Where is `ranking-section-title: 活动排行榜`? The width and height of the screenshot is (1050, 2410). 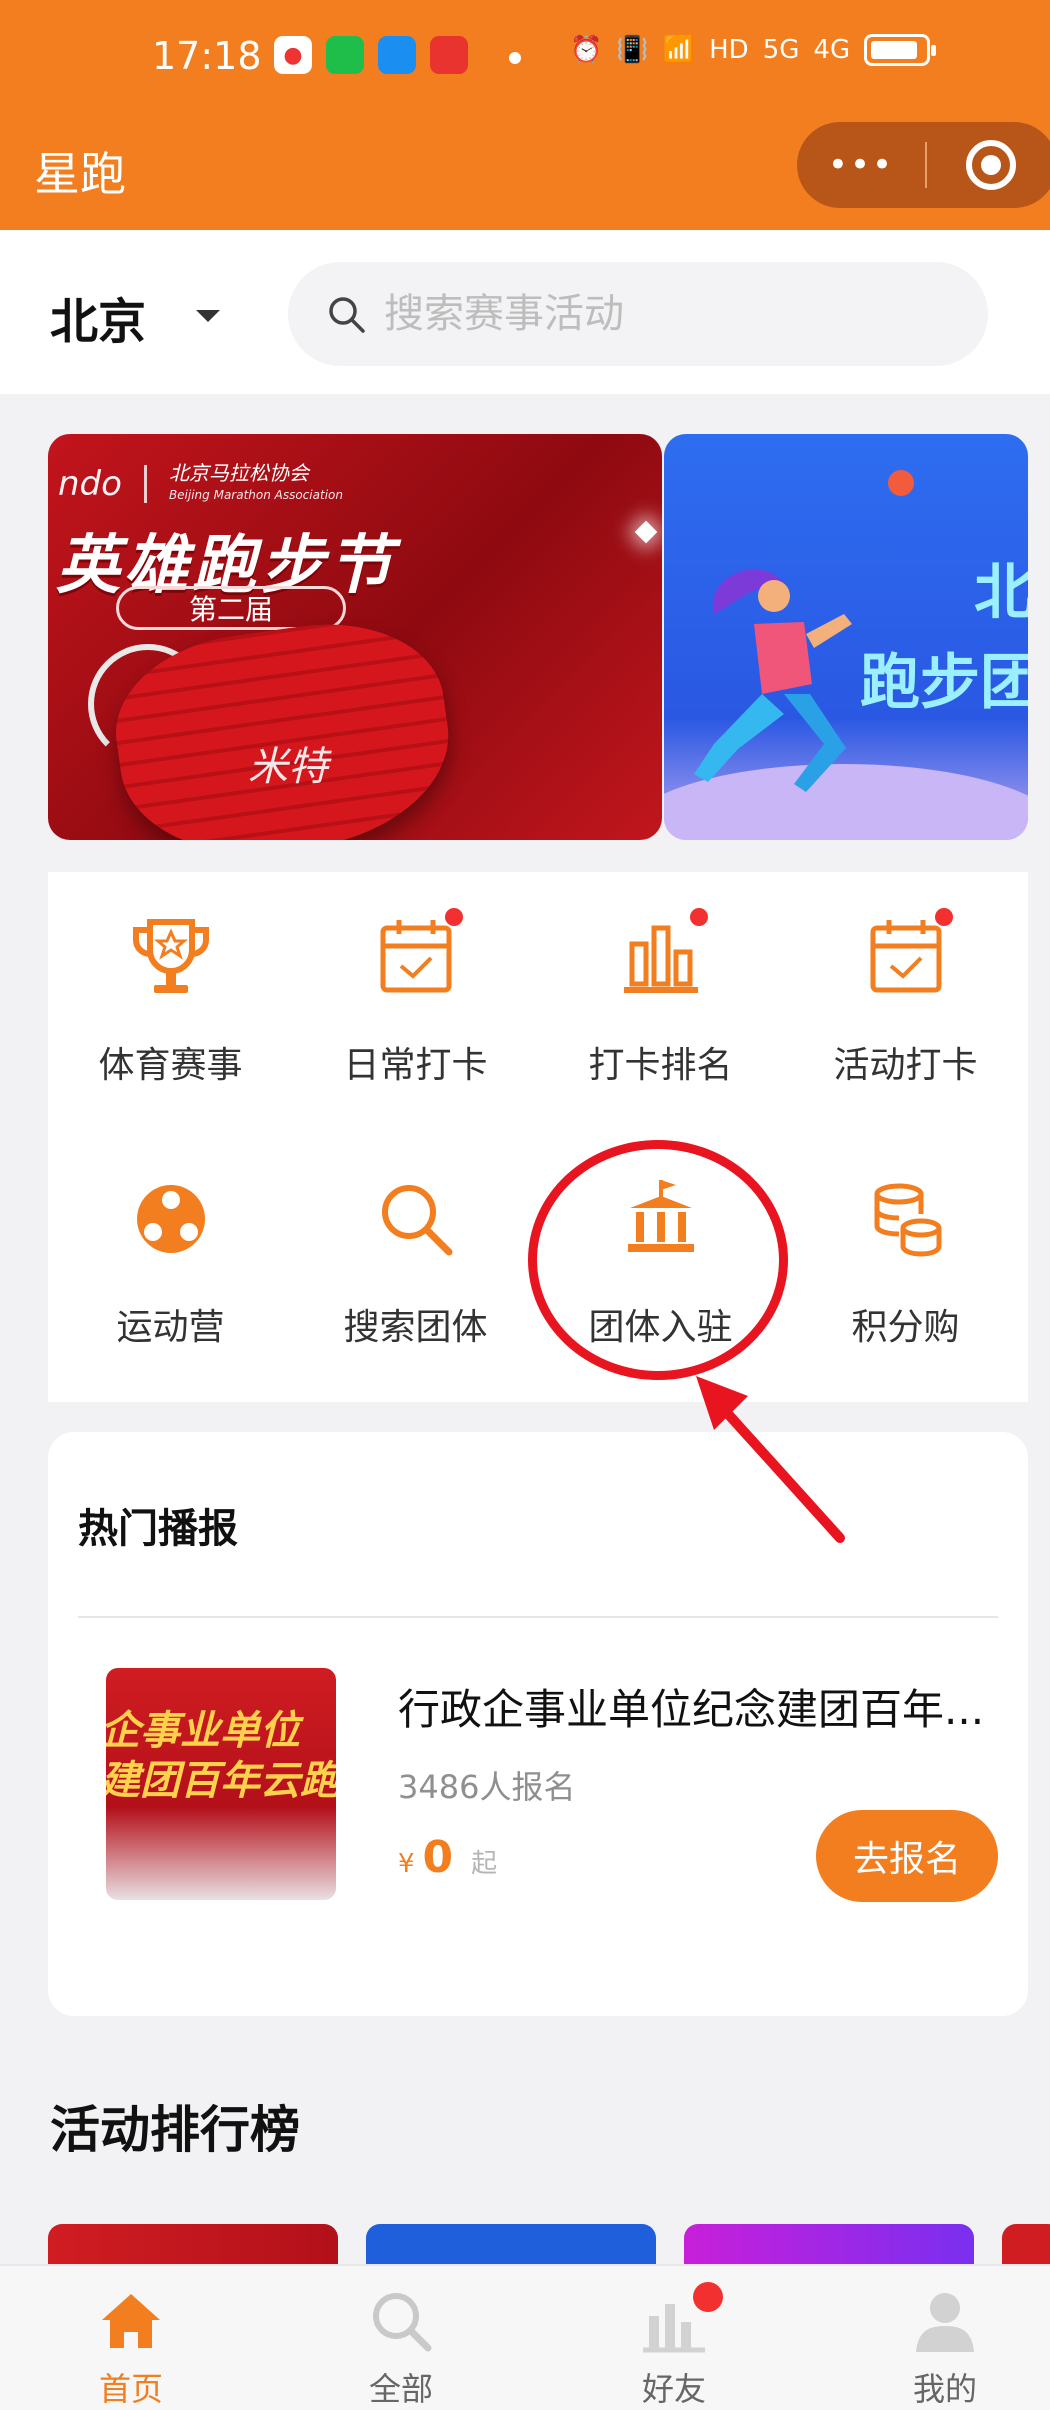 ranking-section-title: 活动排行榜 is located at coordinates (175, 2130).